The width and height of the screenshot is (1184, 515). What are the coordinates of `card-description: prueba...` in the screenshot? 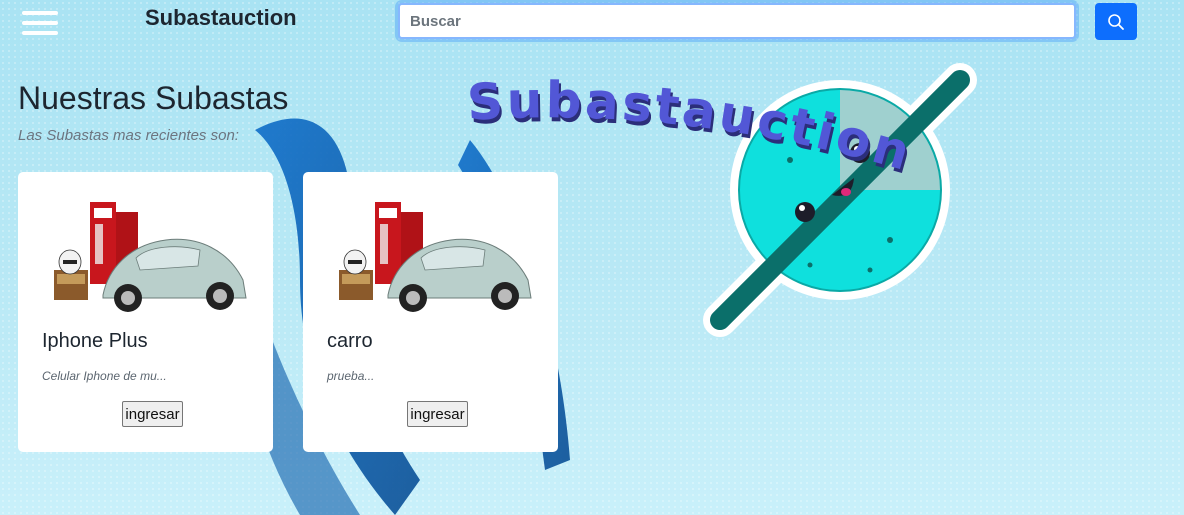 It's located at (351, 376).